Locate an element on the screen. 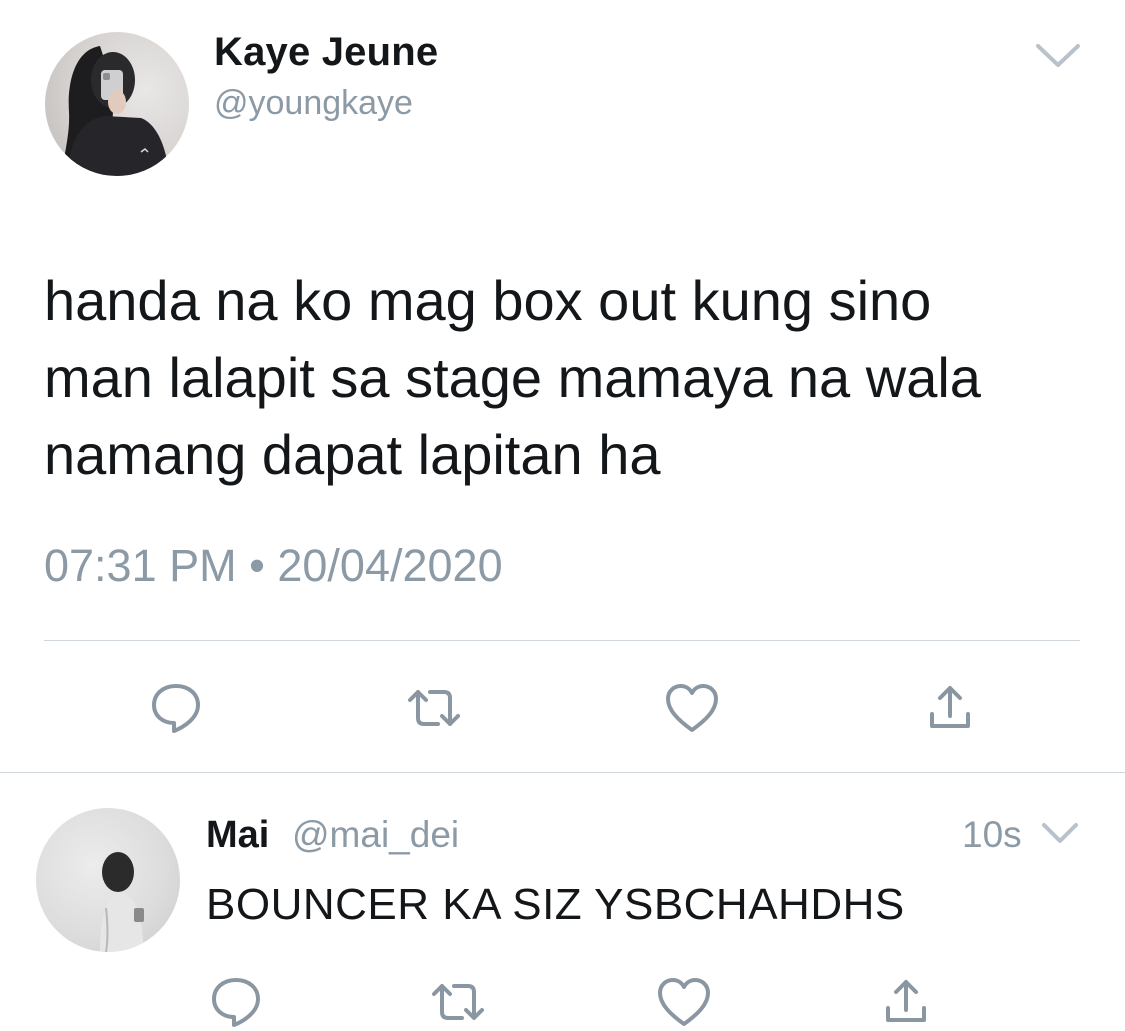 The height and width of the screenshot is (1031, 1125). reply-author-avatar is located at coordinates (108, 880).